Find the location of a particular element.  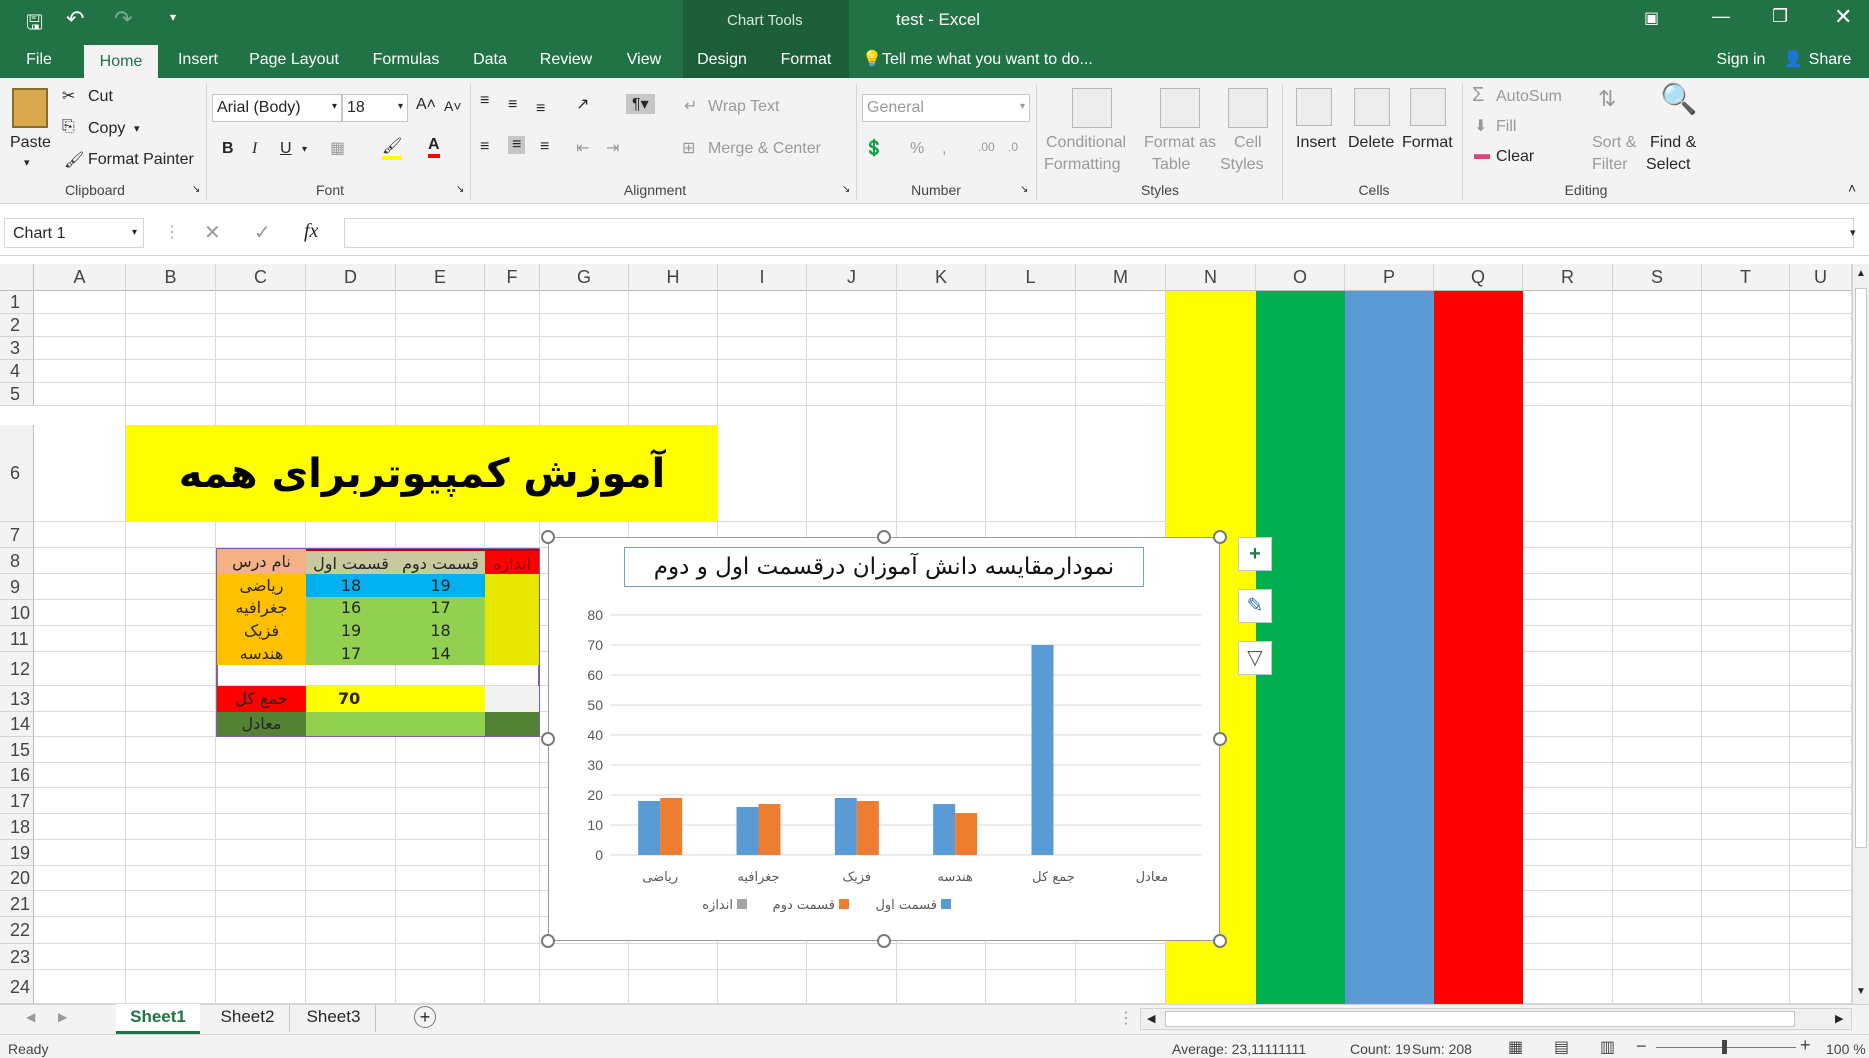

fill-color-icon: 🖌 is located at coordinates (392, 148).